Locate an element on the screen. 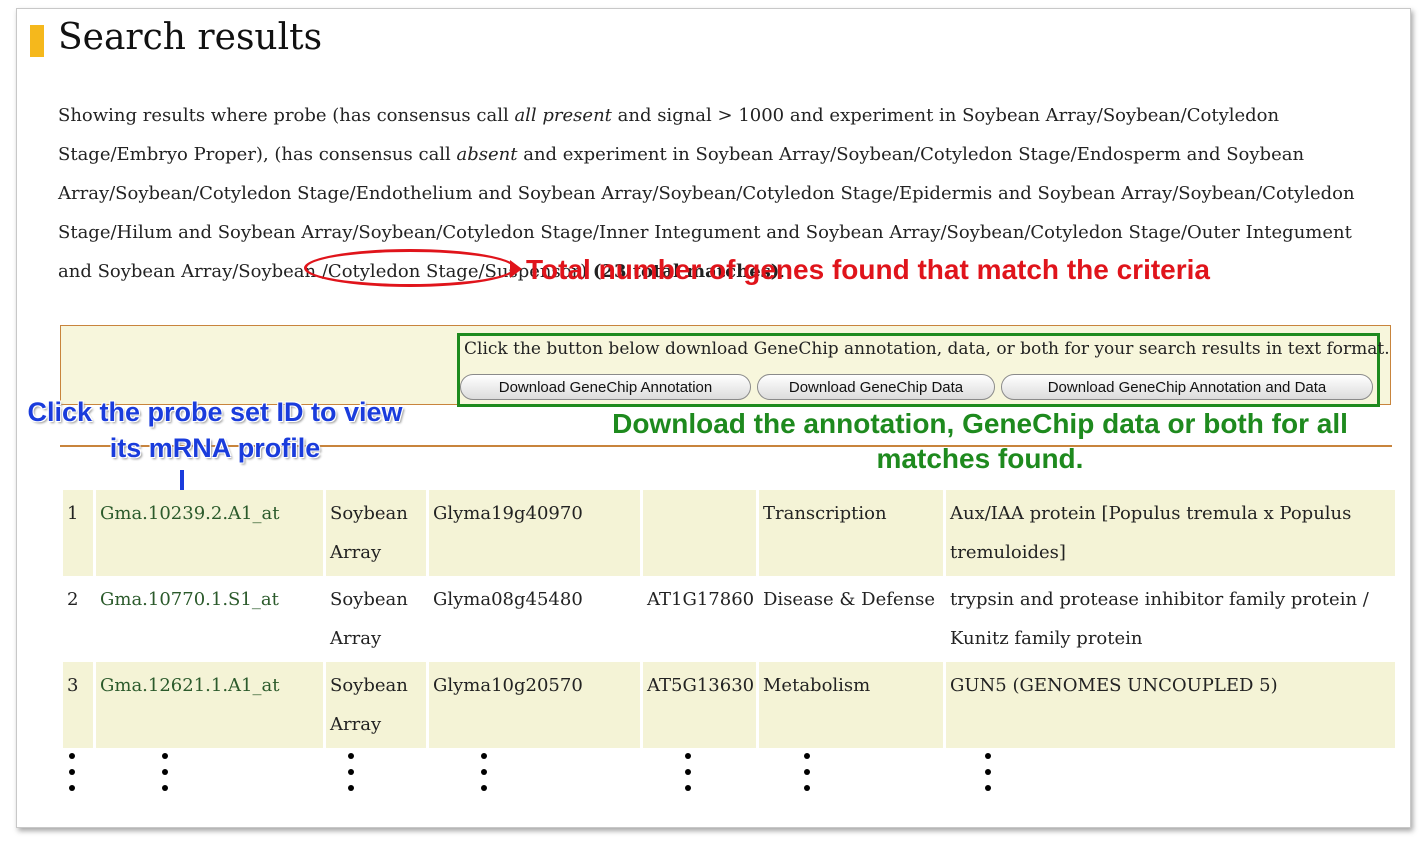 The height and width of the screenshot is (848, 1427). probe-set-link: Gma.10770.1.S1_at is located at coordinates (189, 599).